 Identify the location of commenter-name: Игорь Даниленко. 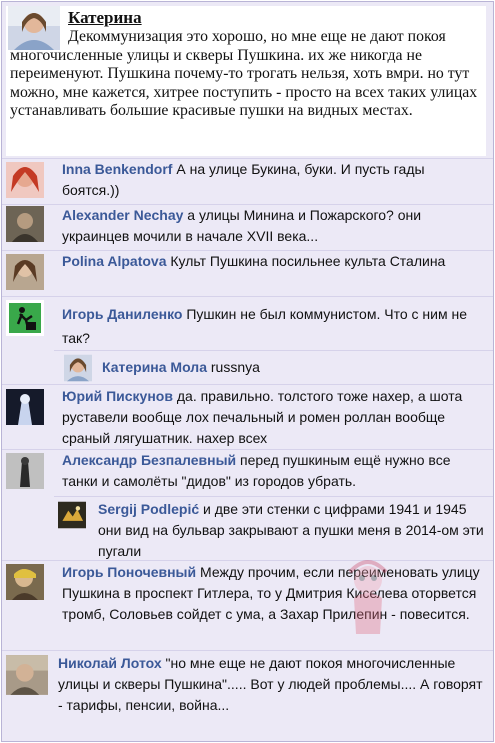
(122, 314).